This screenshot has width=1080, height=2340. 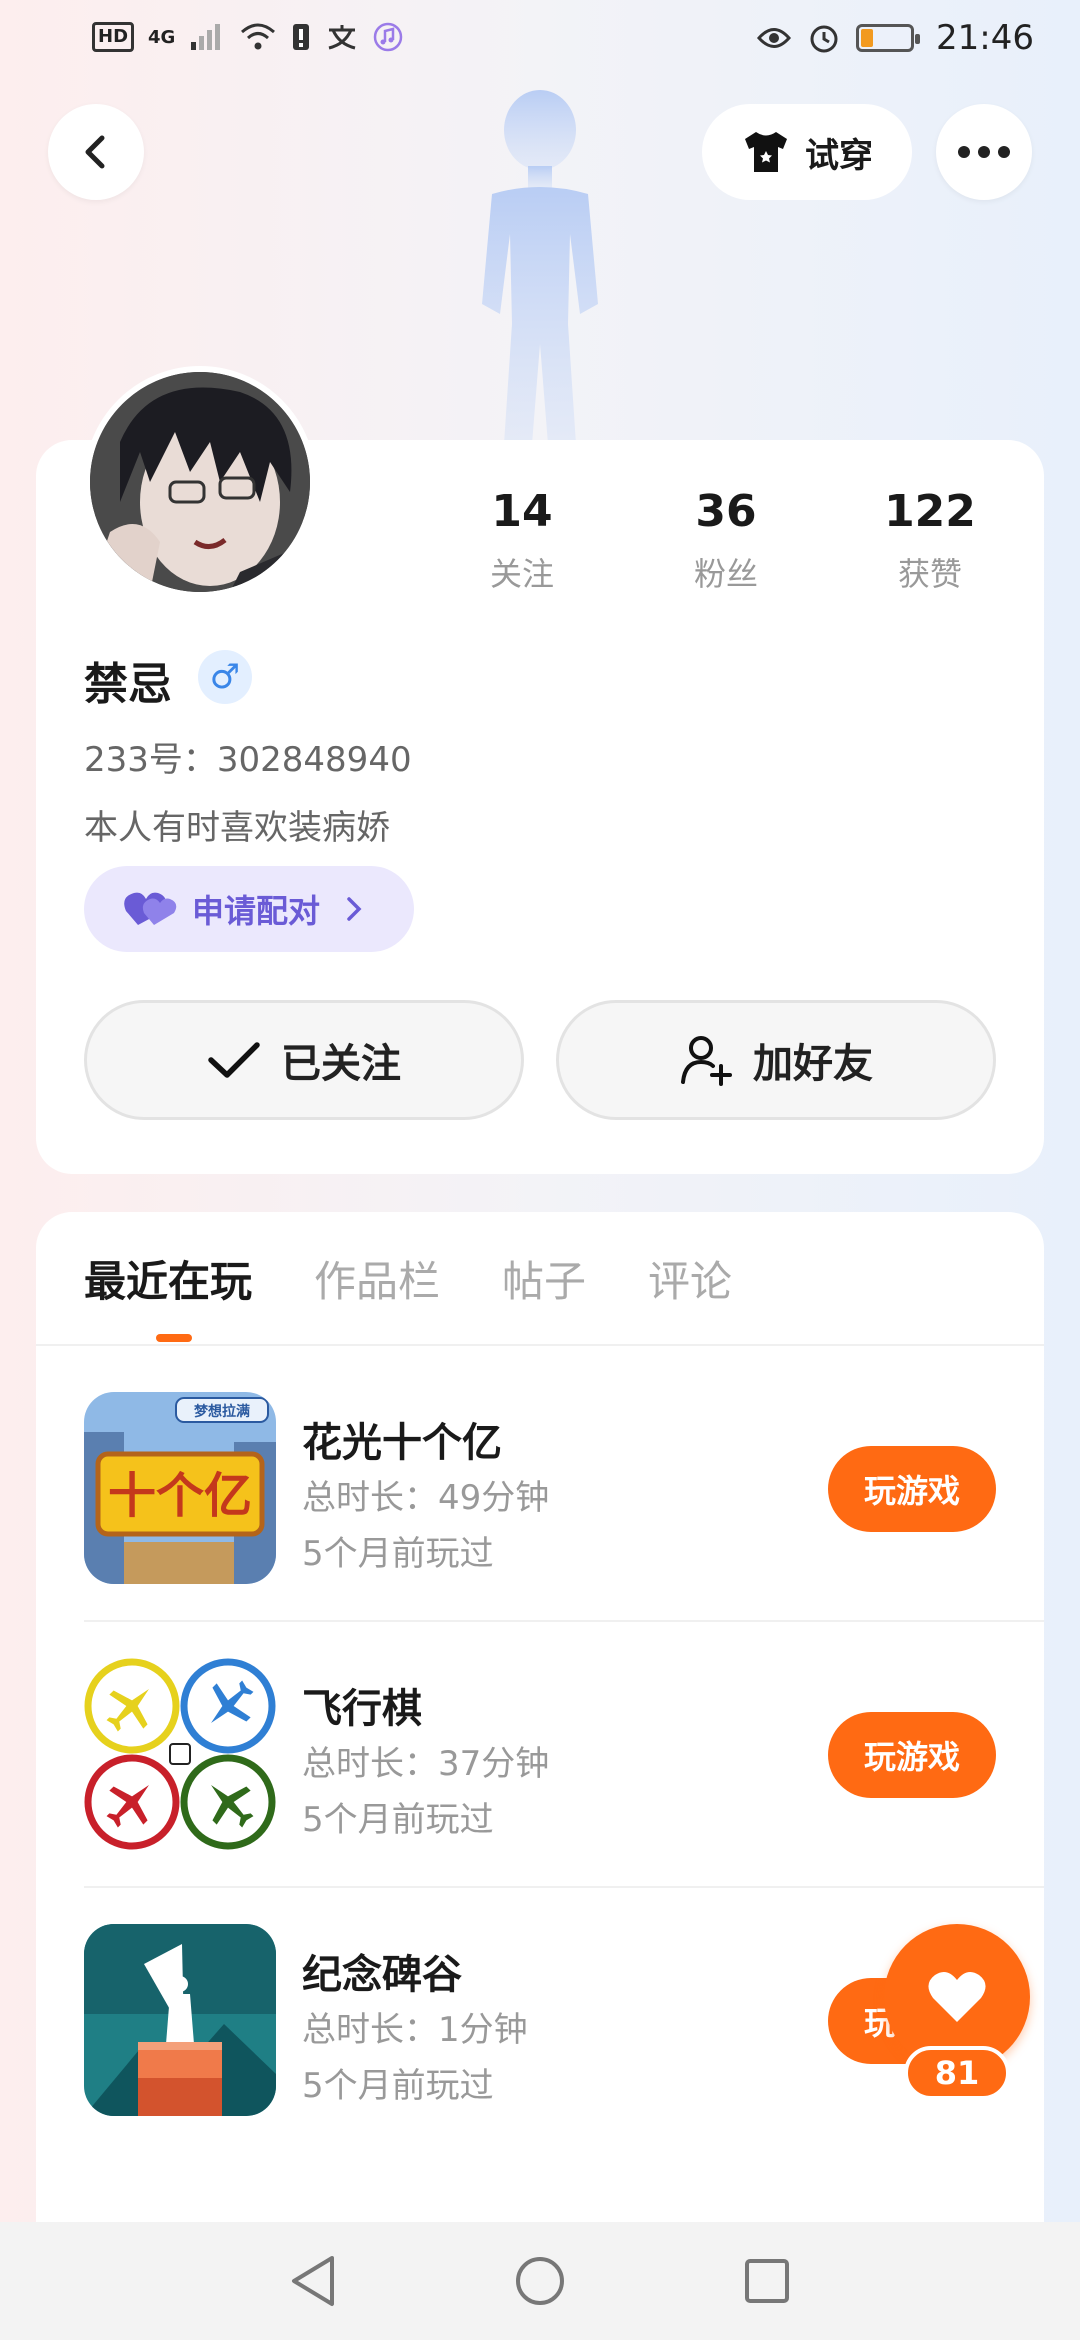 I want to click on like-count: 81, so click(x=957, y=2073).